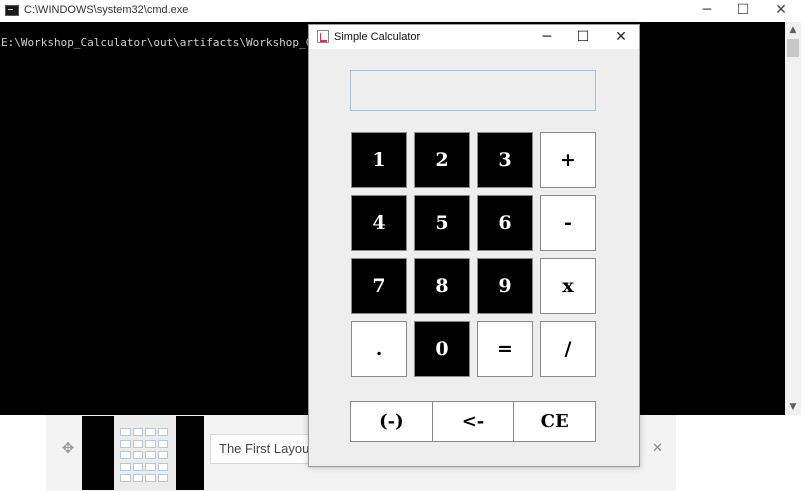 This screenshot has height=491, width=806. Describe the element at coordinates (377, 37) in the screenshot. I see `calculator-title: Simple Calculator` at that location.